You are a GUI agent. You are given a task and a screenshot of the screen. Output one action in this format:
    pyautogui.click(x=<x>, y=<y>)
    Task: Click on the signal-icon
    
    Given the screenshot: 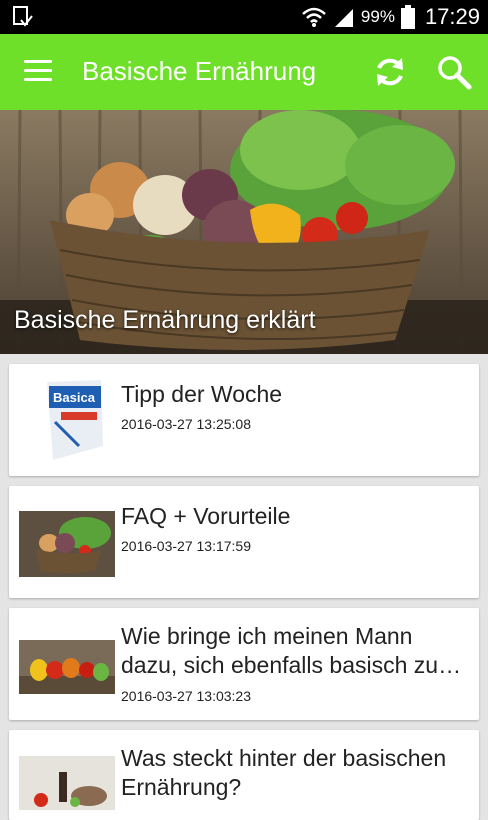 What is the action you would take?
    pyautogui.click(x=343, y=18)
    